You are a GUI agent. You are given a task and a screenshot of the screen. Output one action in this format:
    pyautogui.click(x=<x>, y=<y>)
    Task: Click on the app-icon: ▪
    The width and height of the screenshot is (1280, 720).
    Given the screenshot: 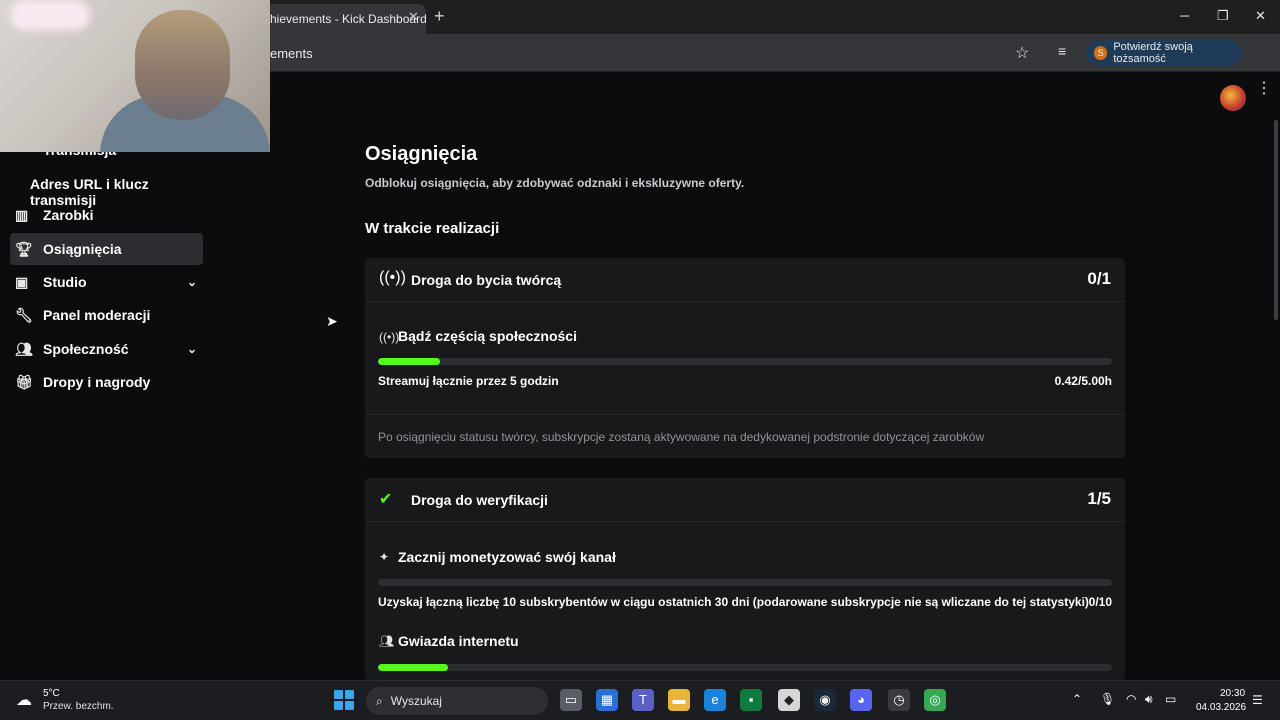 What is the action you would take?
    pyautogui.click(x=751, y=700)
    